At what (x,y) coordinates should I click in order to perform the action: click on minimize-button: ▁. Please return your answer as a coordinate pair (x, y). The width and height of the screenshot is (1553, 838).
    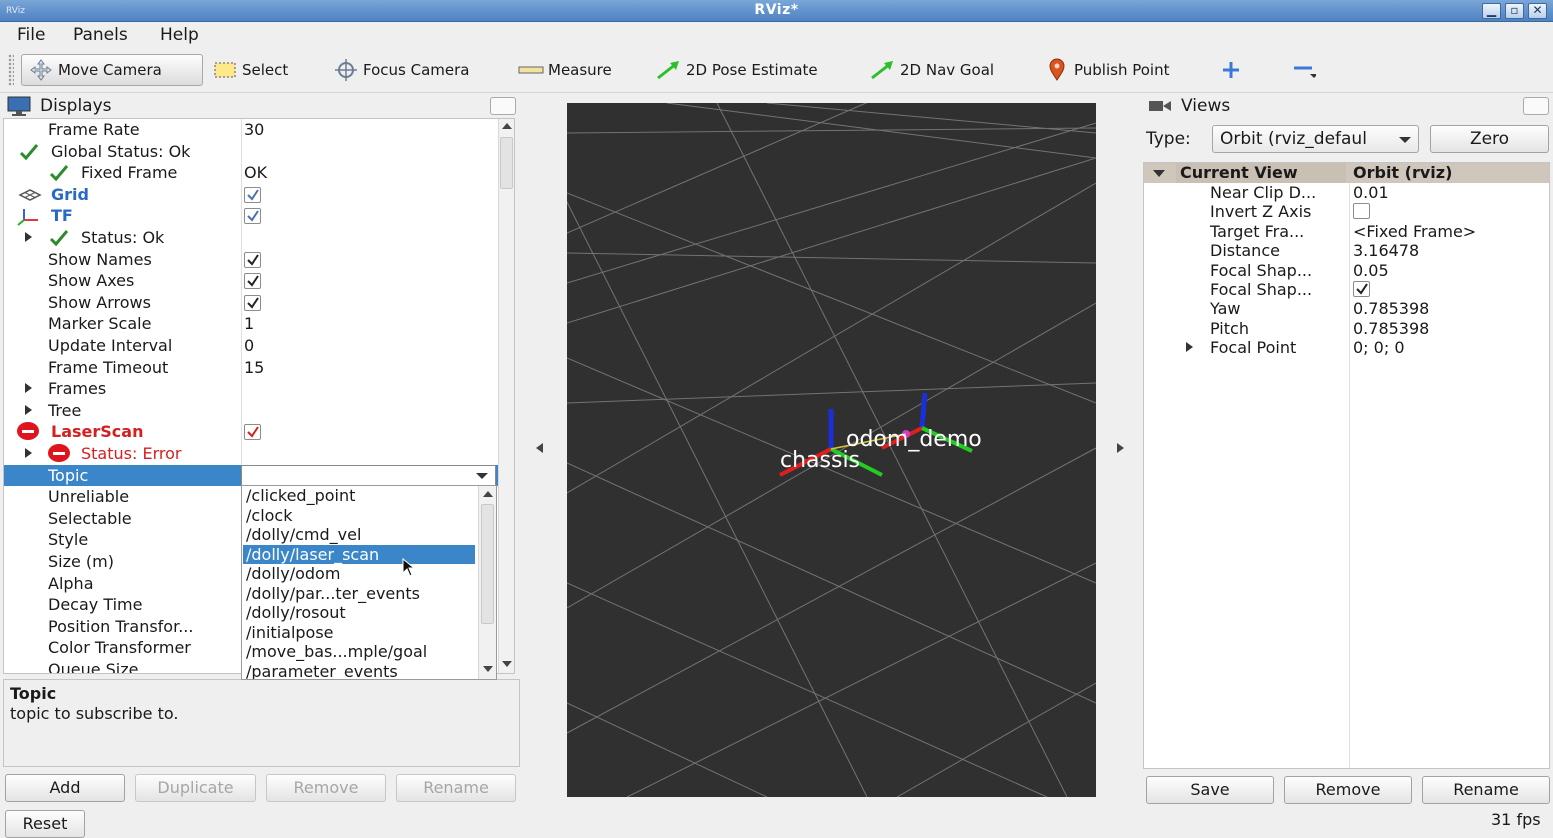
    Looking at the image, I should click on (1491, 11).